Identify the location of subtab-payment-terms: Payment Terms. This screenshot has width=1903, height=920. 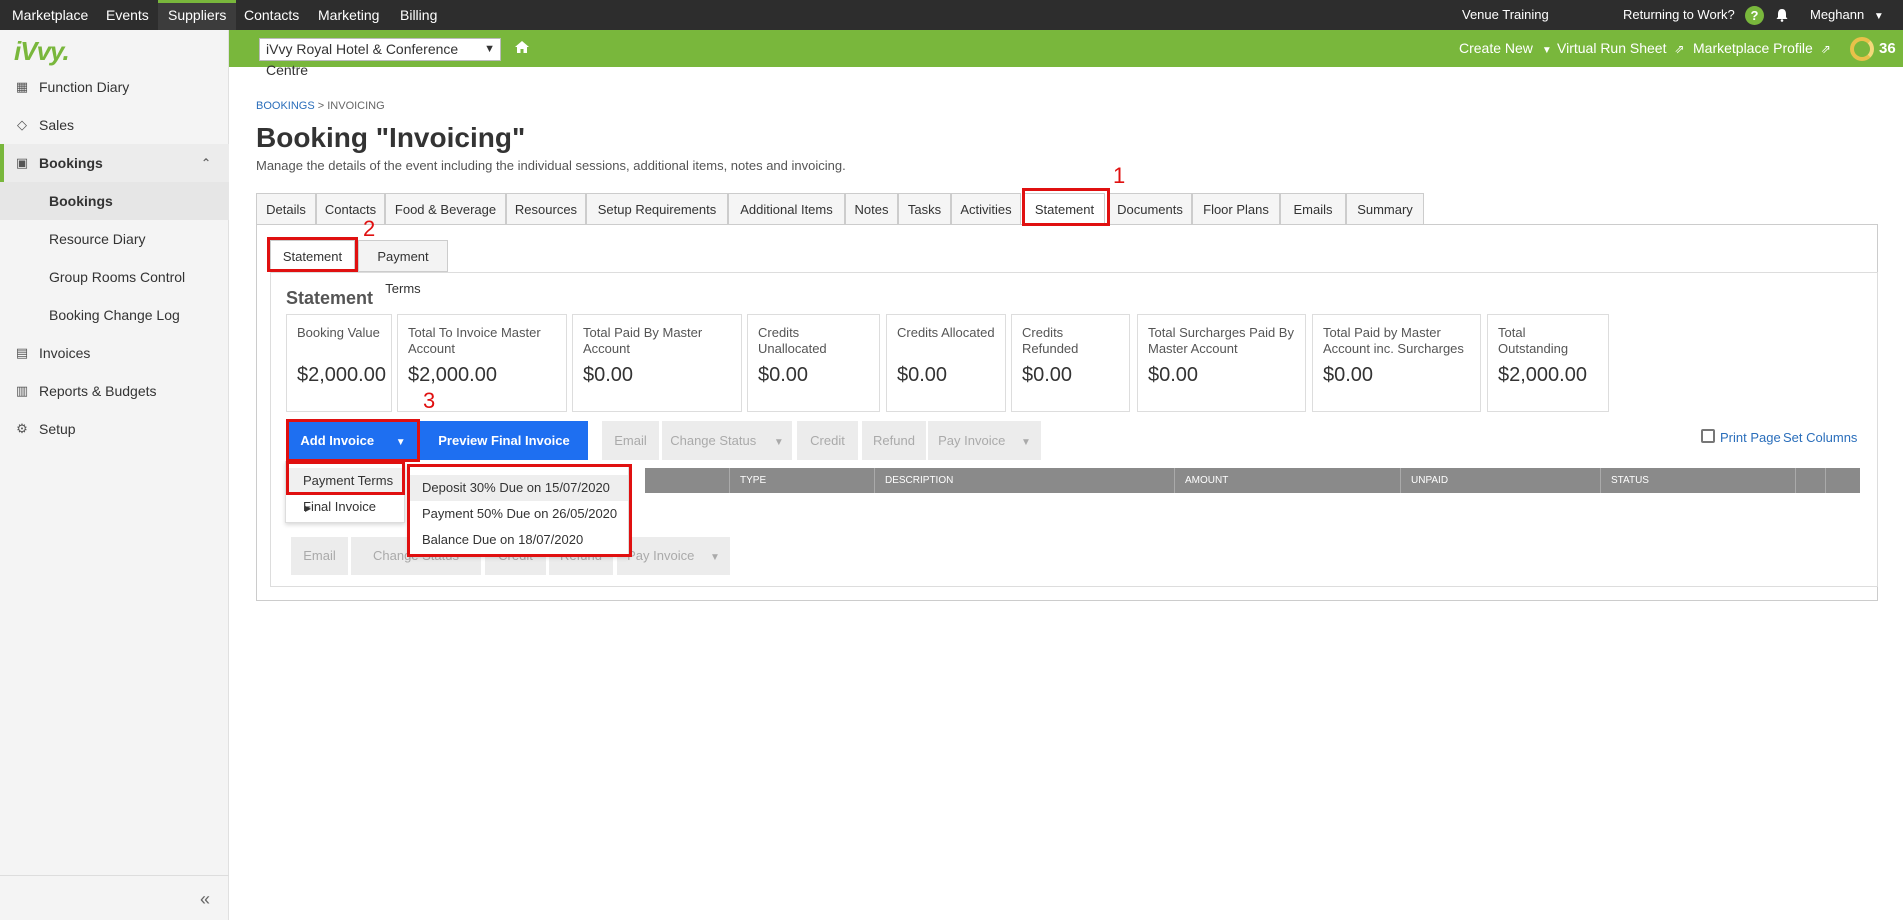
(403, 268).